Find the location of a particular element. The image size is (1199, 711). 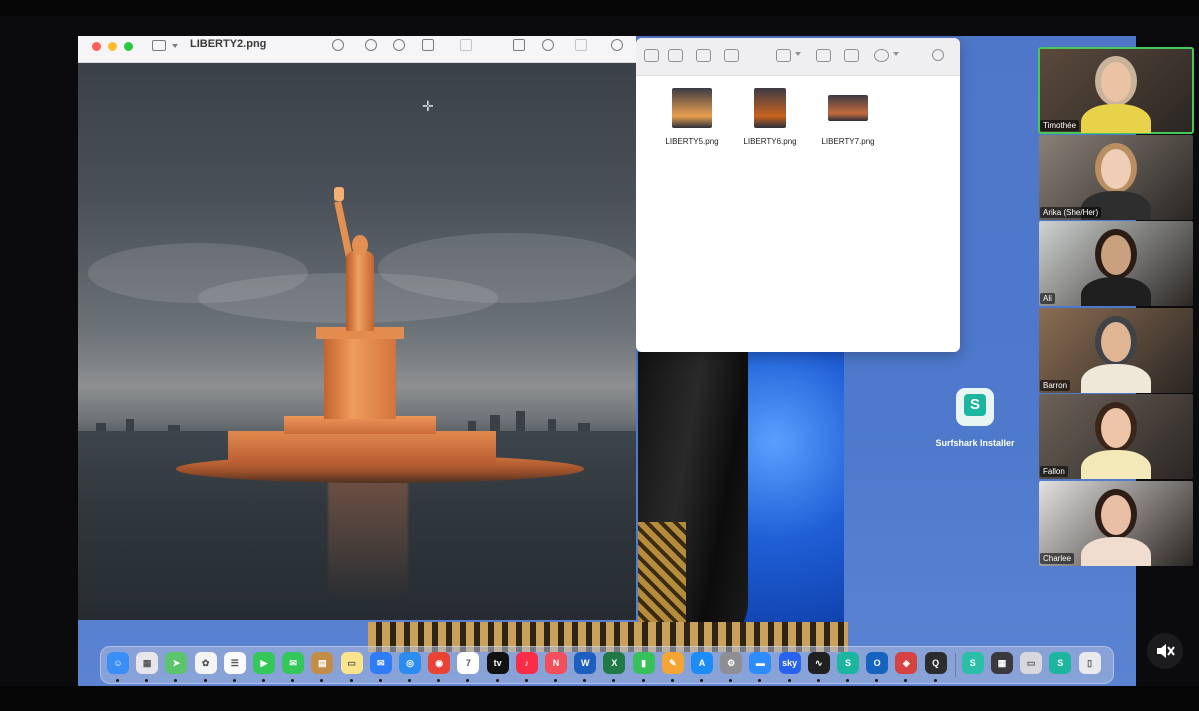

dock-app-facetime: ▶ is located at coordinates (264, 663).